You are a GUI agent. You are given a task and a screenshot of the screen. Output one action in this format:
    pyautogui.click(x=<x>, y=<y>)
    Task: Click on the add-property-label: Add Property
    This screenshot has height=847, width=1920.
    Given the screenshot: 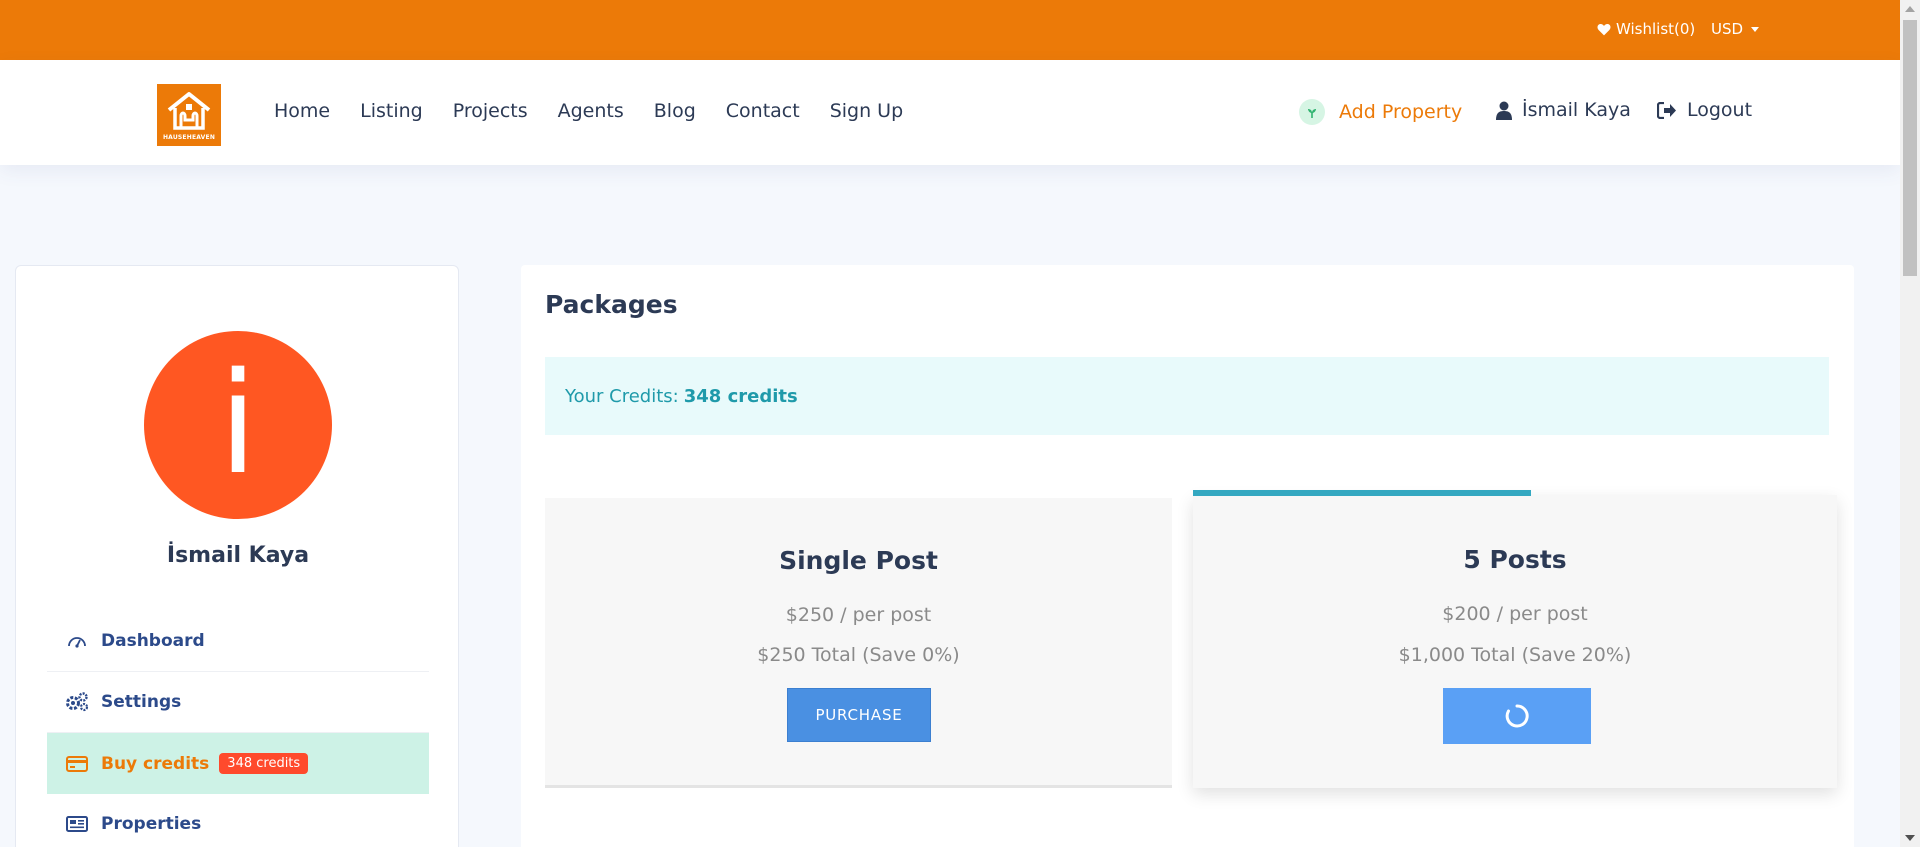 What is the action you would take?
    pyautogui.click(x=1401, y=112)
    